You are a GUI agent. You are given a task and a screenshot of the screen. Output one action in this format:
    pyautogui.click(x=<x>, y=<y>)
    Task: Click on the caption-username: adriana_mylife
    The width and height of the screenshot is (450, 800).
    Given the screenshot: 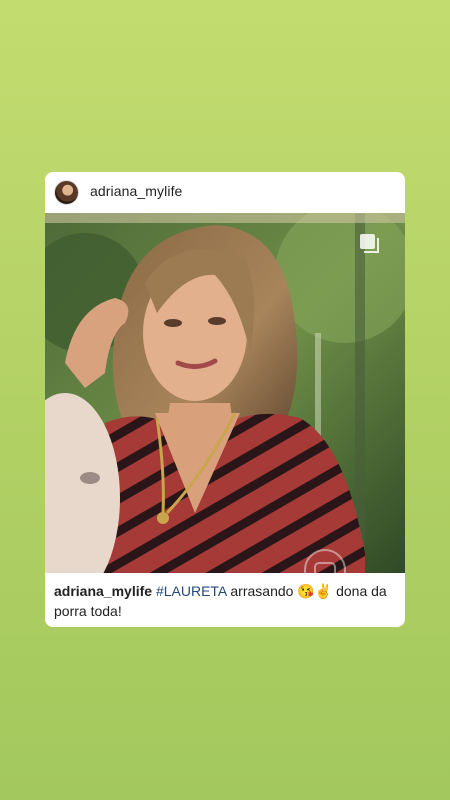 What is the action you would take?
    pyautogui.click(x=103, y=591)
    